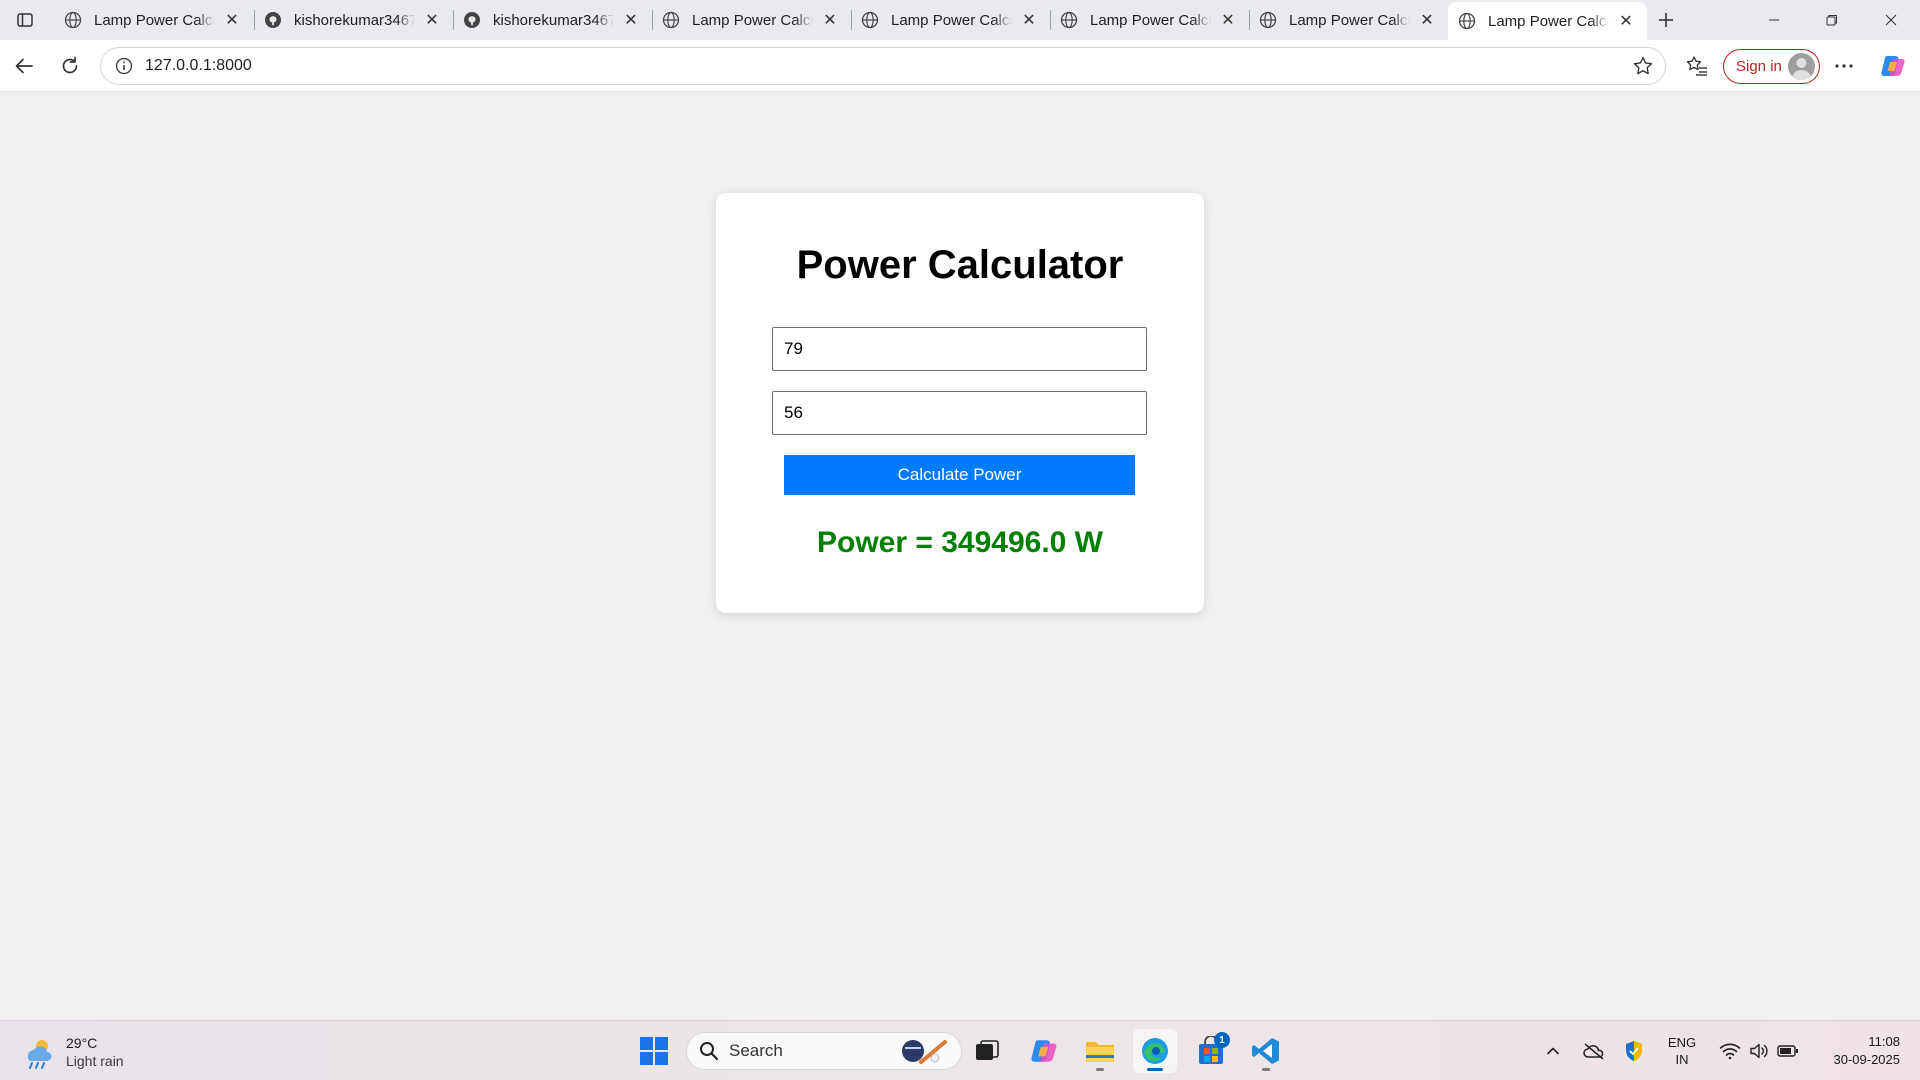 The image size is (1920, 1080). I want to click on copilot-button, so click(1893, 66).